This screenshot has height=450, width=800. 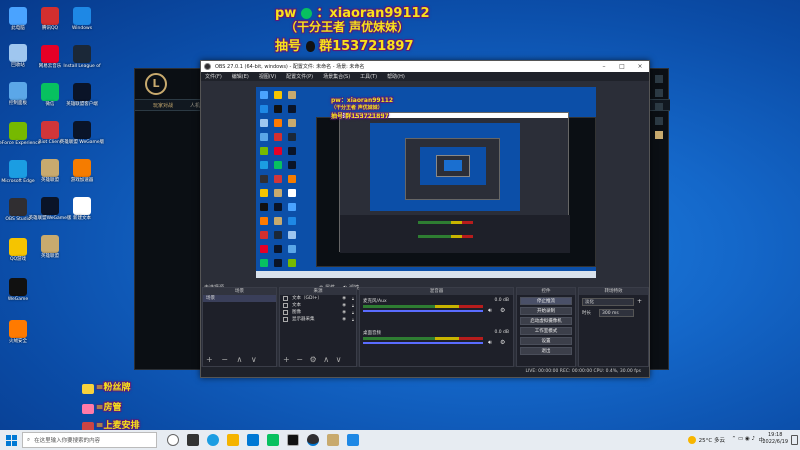 I want to click on source-item: 文本 ◉ 🔒︎, so click(x=318, y=305).